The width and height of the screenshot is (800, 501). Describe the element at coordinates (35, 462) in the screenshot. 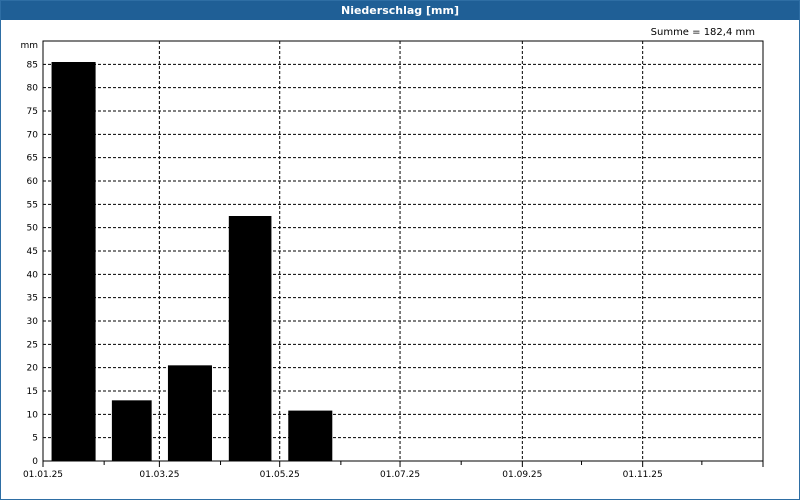

I see `y-tick-label: 0` at that location.